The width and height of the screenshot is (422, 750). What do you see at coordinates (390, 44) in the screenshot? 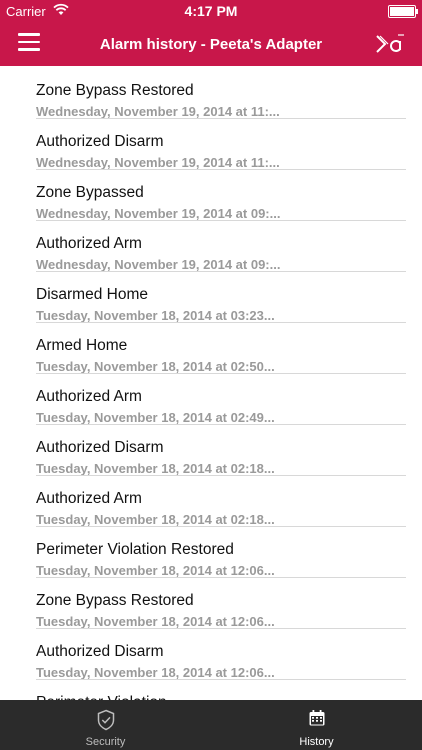
I see `brand-logo` at bounding box center [390, 44].